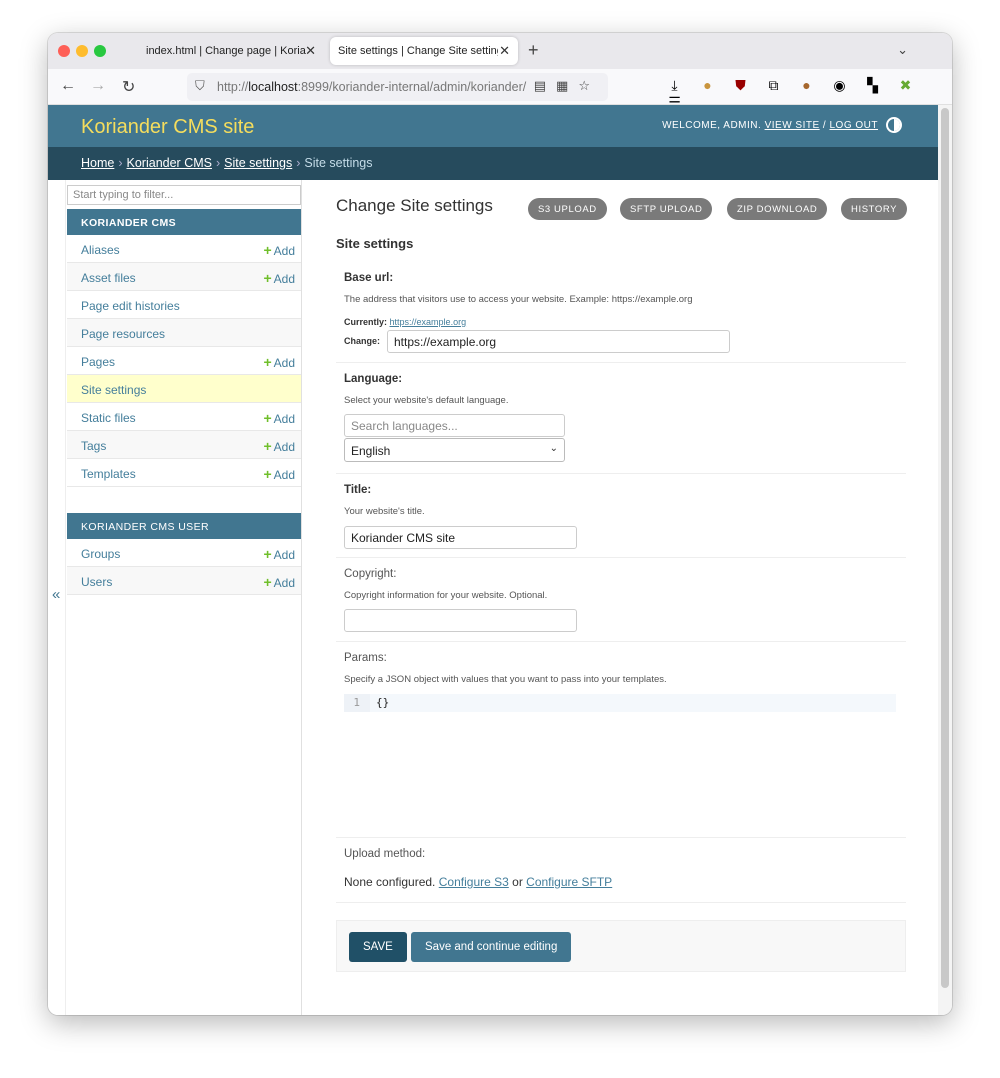 This screenshot has height=1078, width=1000. Describe the element at coordinates (113, 390) in the screenshot. I see `sidebar-item-label: Site settings` at that location.